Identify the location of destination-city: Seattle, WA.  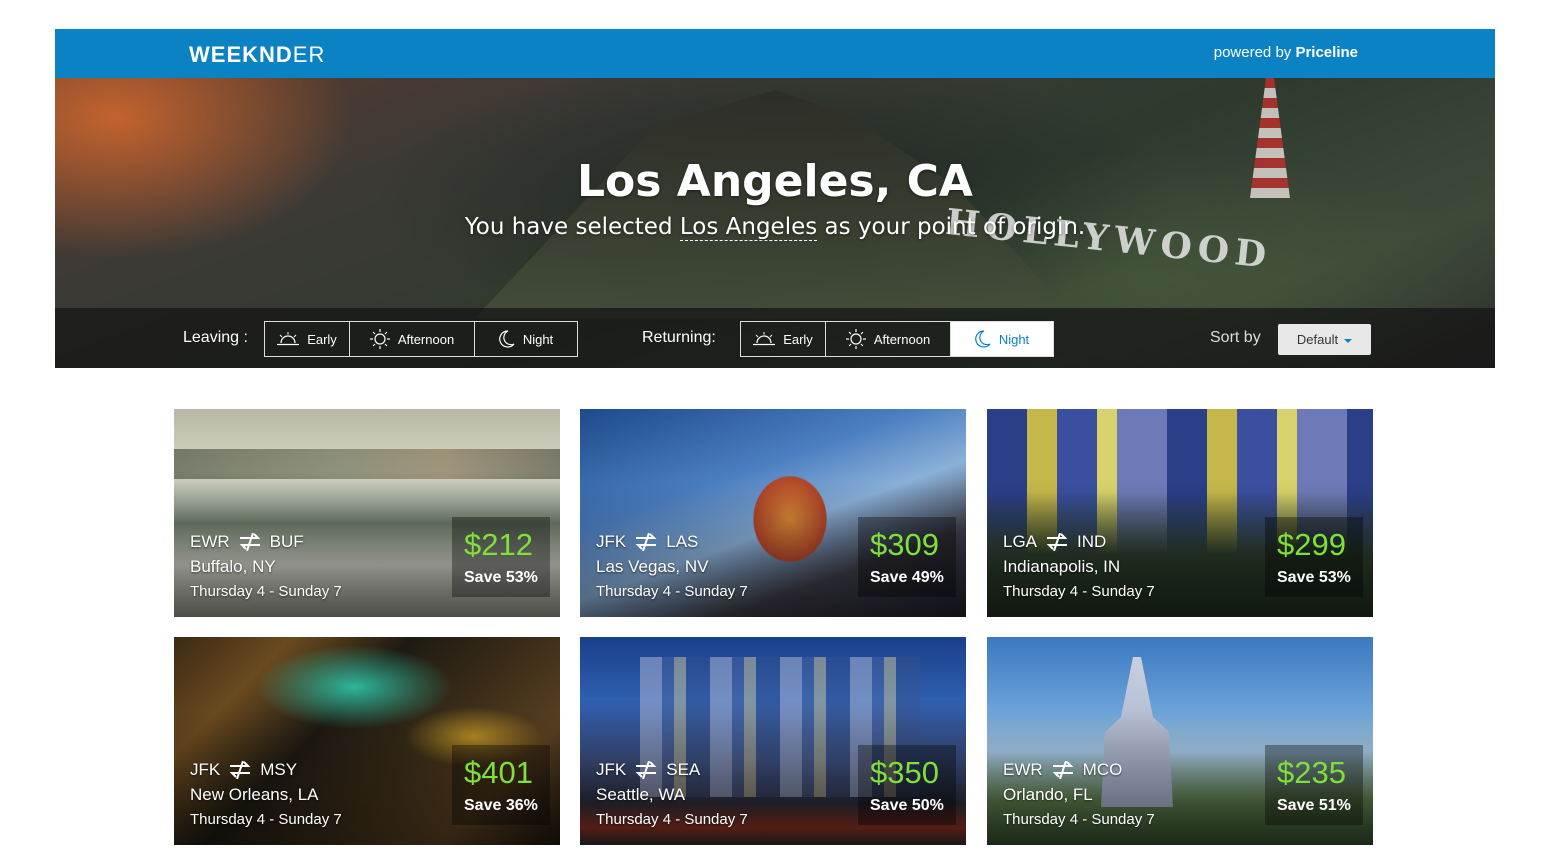
(641, 794).